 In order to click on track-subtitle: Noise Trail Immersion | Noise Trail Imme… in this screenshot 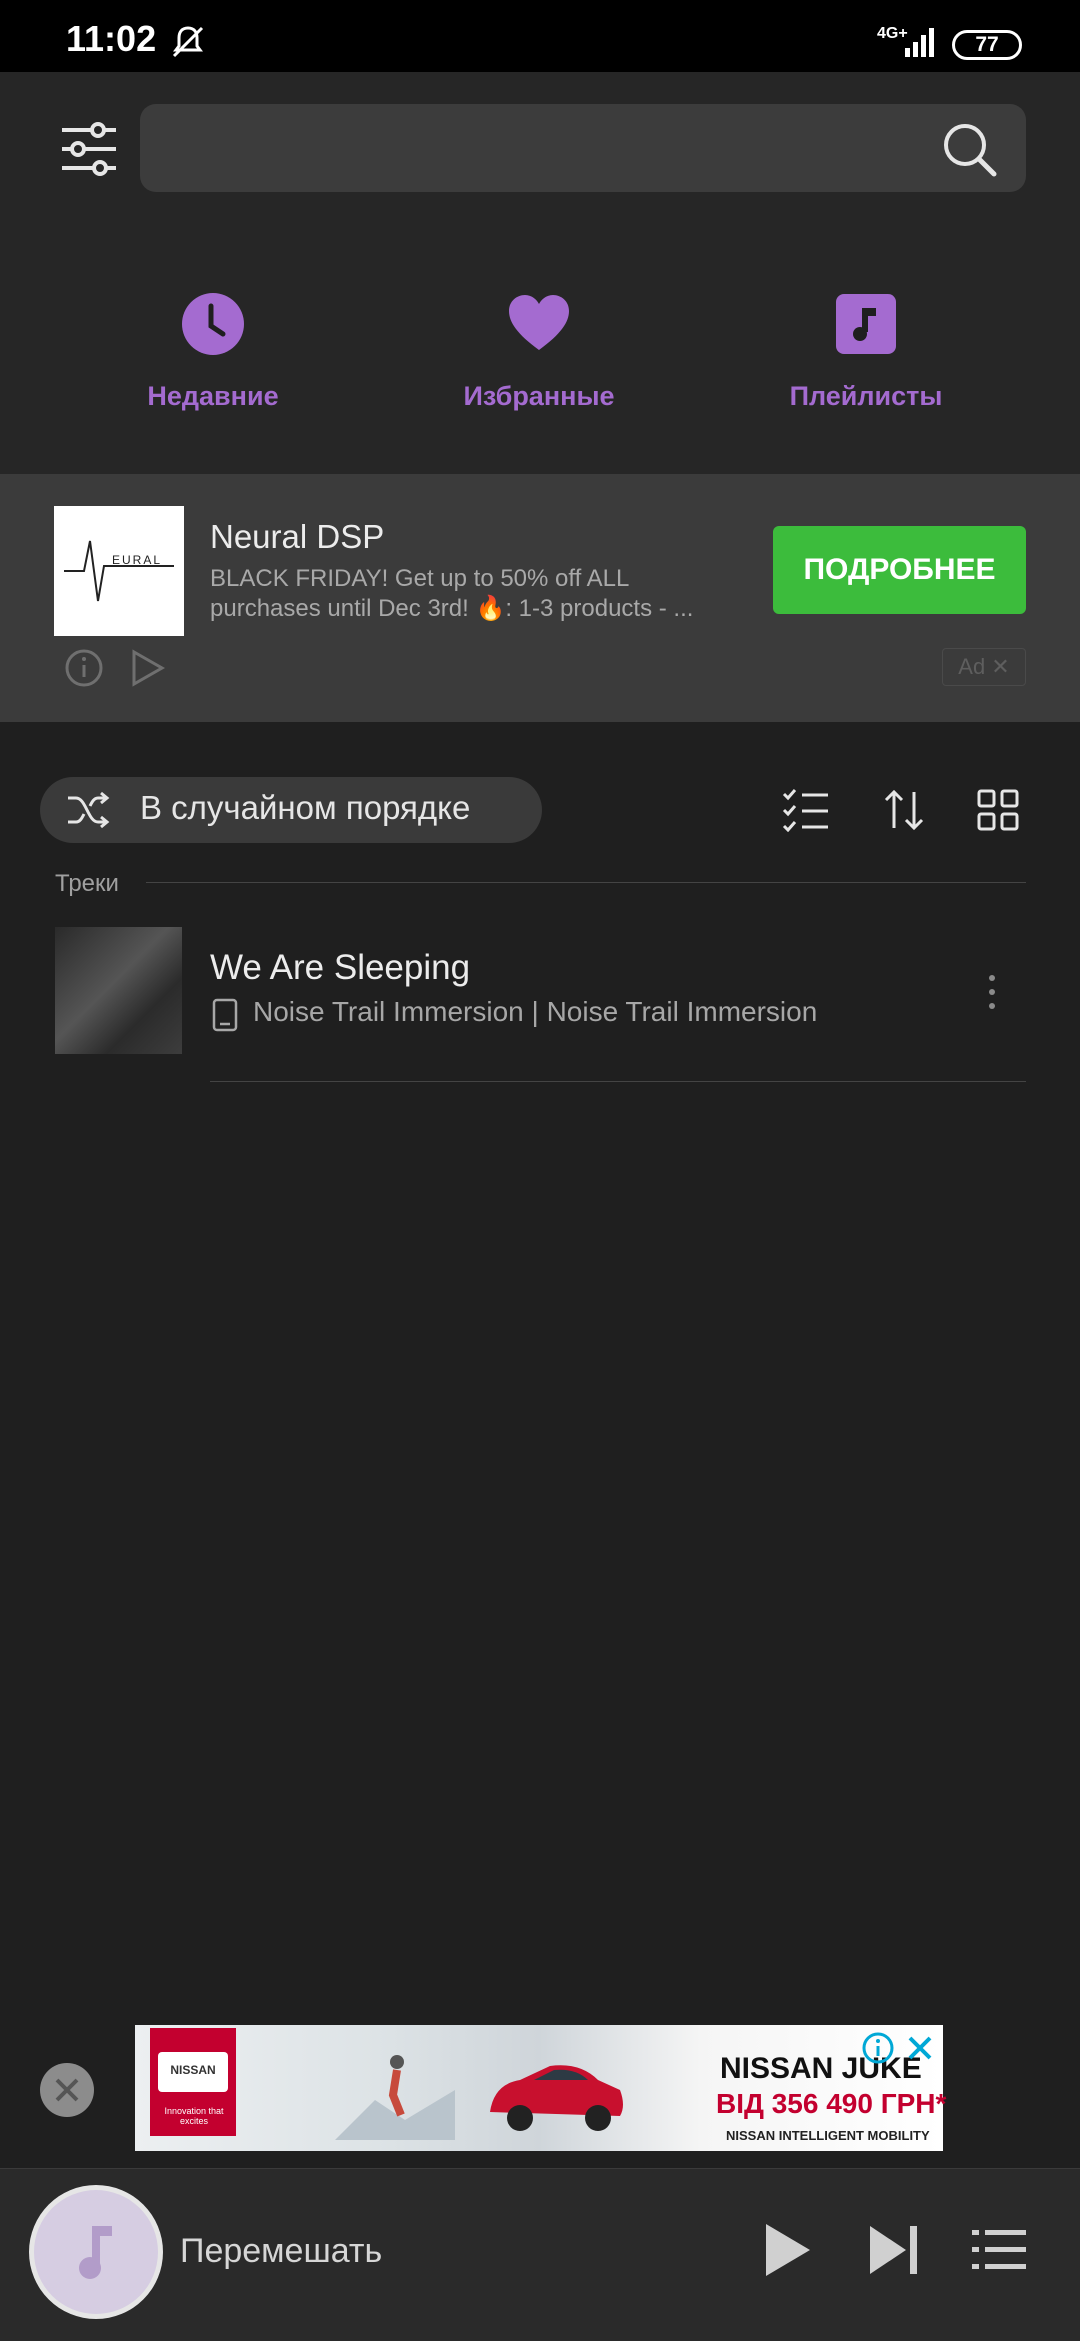, I will do `click(535, 1012)`.